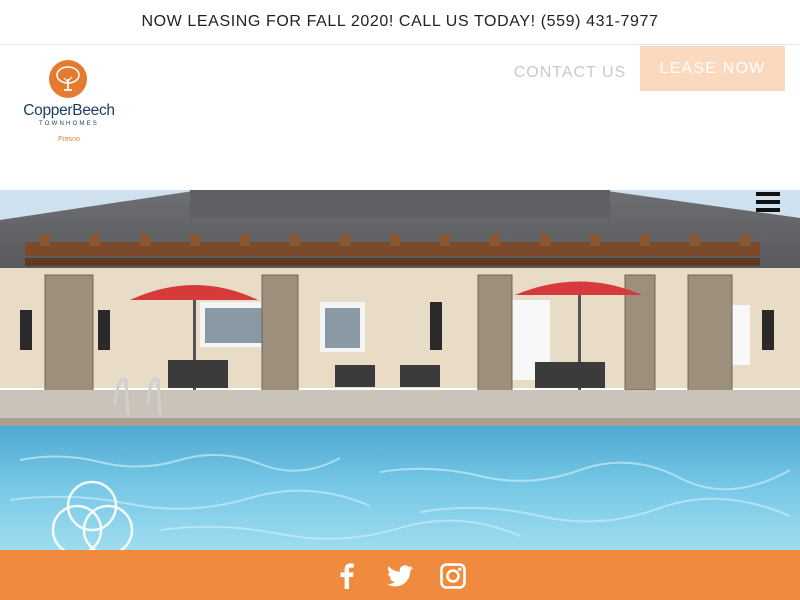  What do you see at coordinates (68, 79) in the screenshot?
I see `tree-icon` at bounding box center [68, 79].